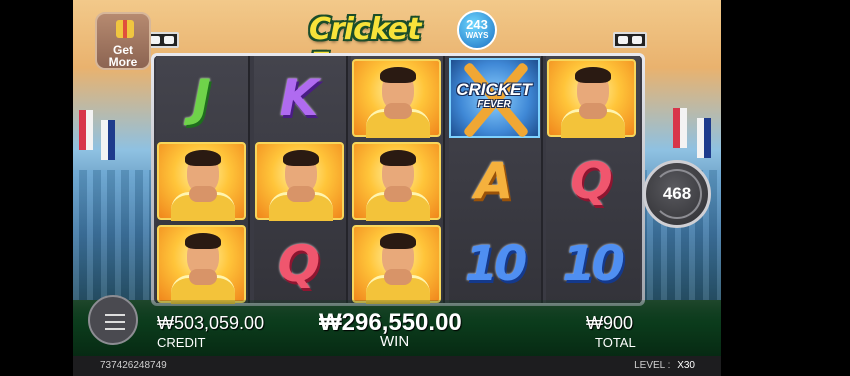  I want to click on symbol-letter: A, so click(494, 181).